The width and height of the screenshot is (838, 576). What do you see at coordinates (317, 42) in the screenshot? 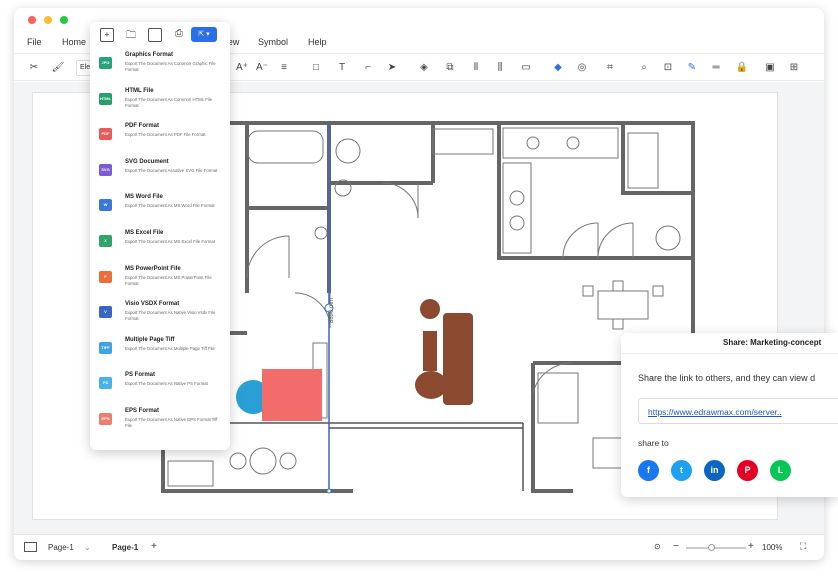
I see `menu-help: Help` at bounding box center [317, 42].